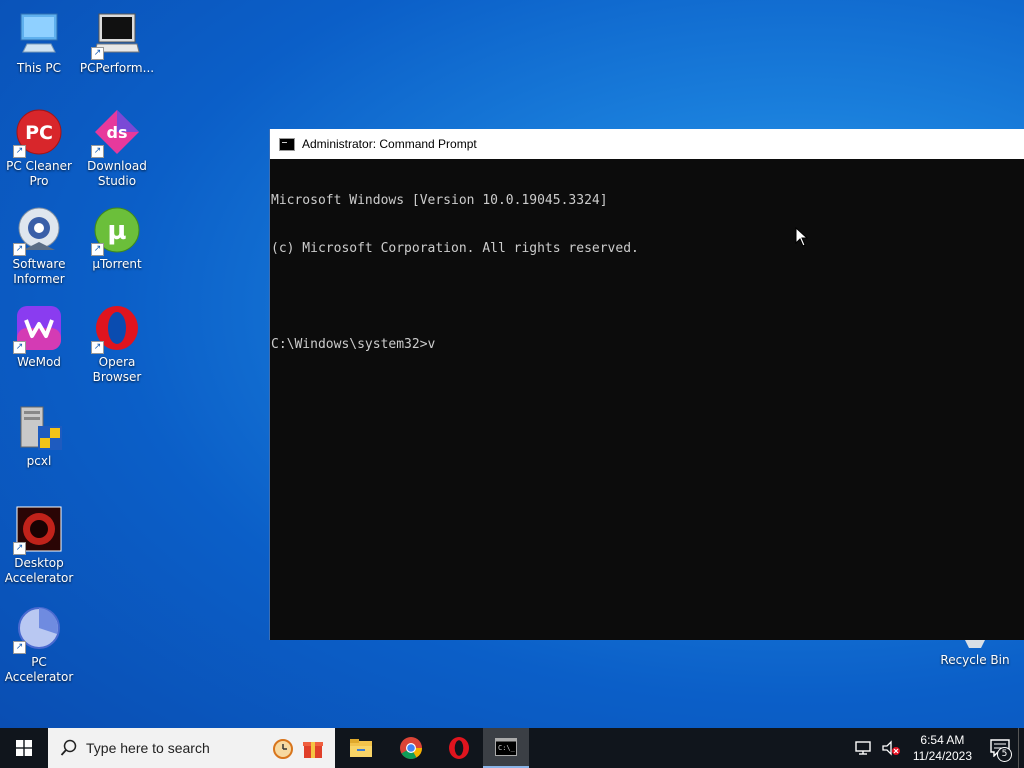  What do you see at coordinates (117, 173) in the screenshot?
I see `desktop-icon-label: Download Studio` at bounding box center [117, 173].